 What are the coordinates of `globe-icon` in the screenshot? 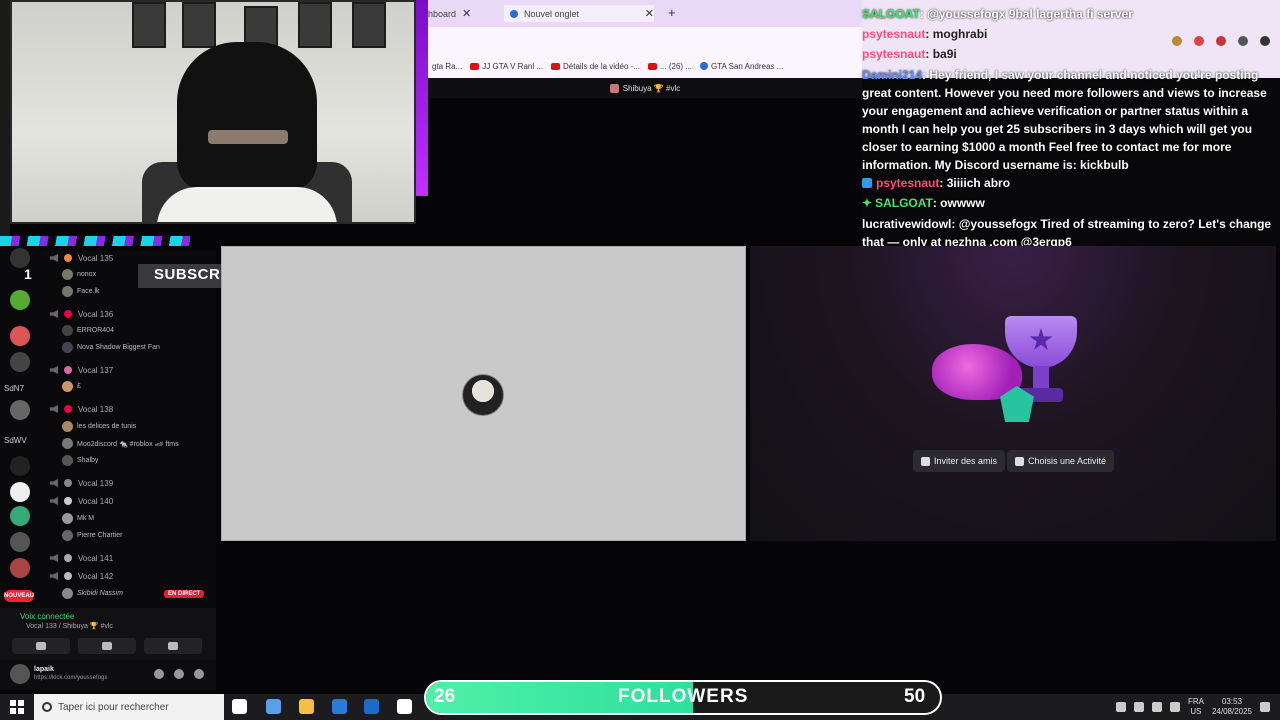 It's located at (703, 66).